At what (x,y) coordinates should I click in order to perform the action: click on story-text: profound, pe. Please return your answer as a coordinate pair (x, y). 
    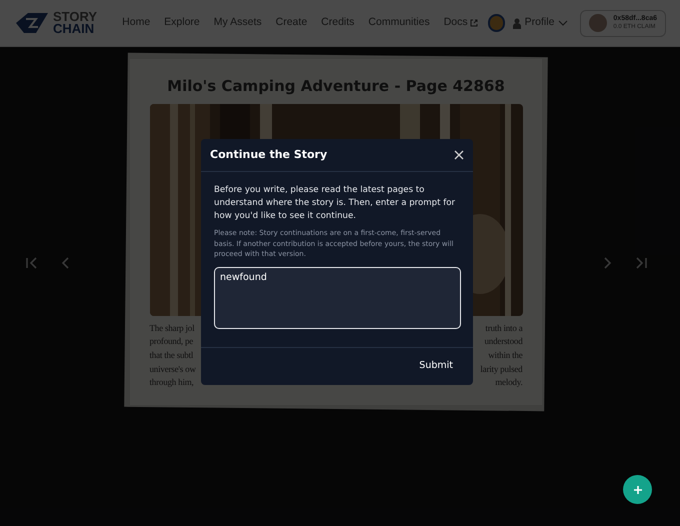
    Looking at the image, I should click on (172, 341).